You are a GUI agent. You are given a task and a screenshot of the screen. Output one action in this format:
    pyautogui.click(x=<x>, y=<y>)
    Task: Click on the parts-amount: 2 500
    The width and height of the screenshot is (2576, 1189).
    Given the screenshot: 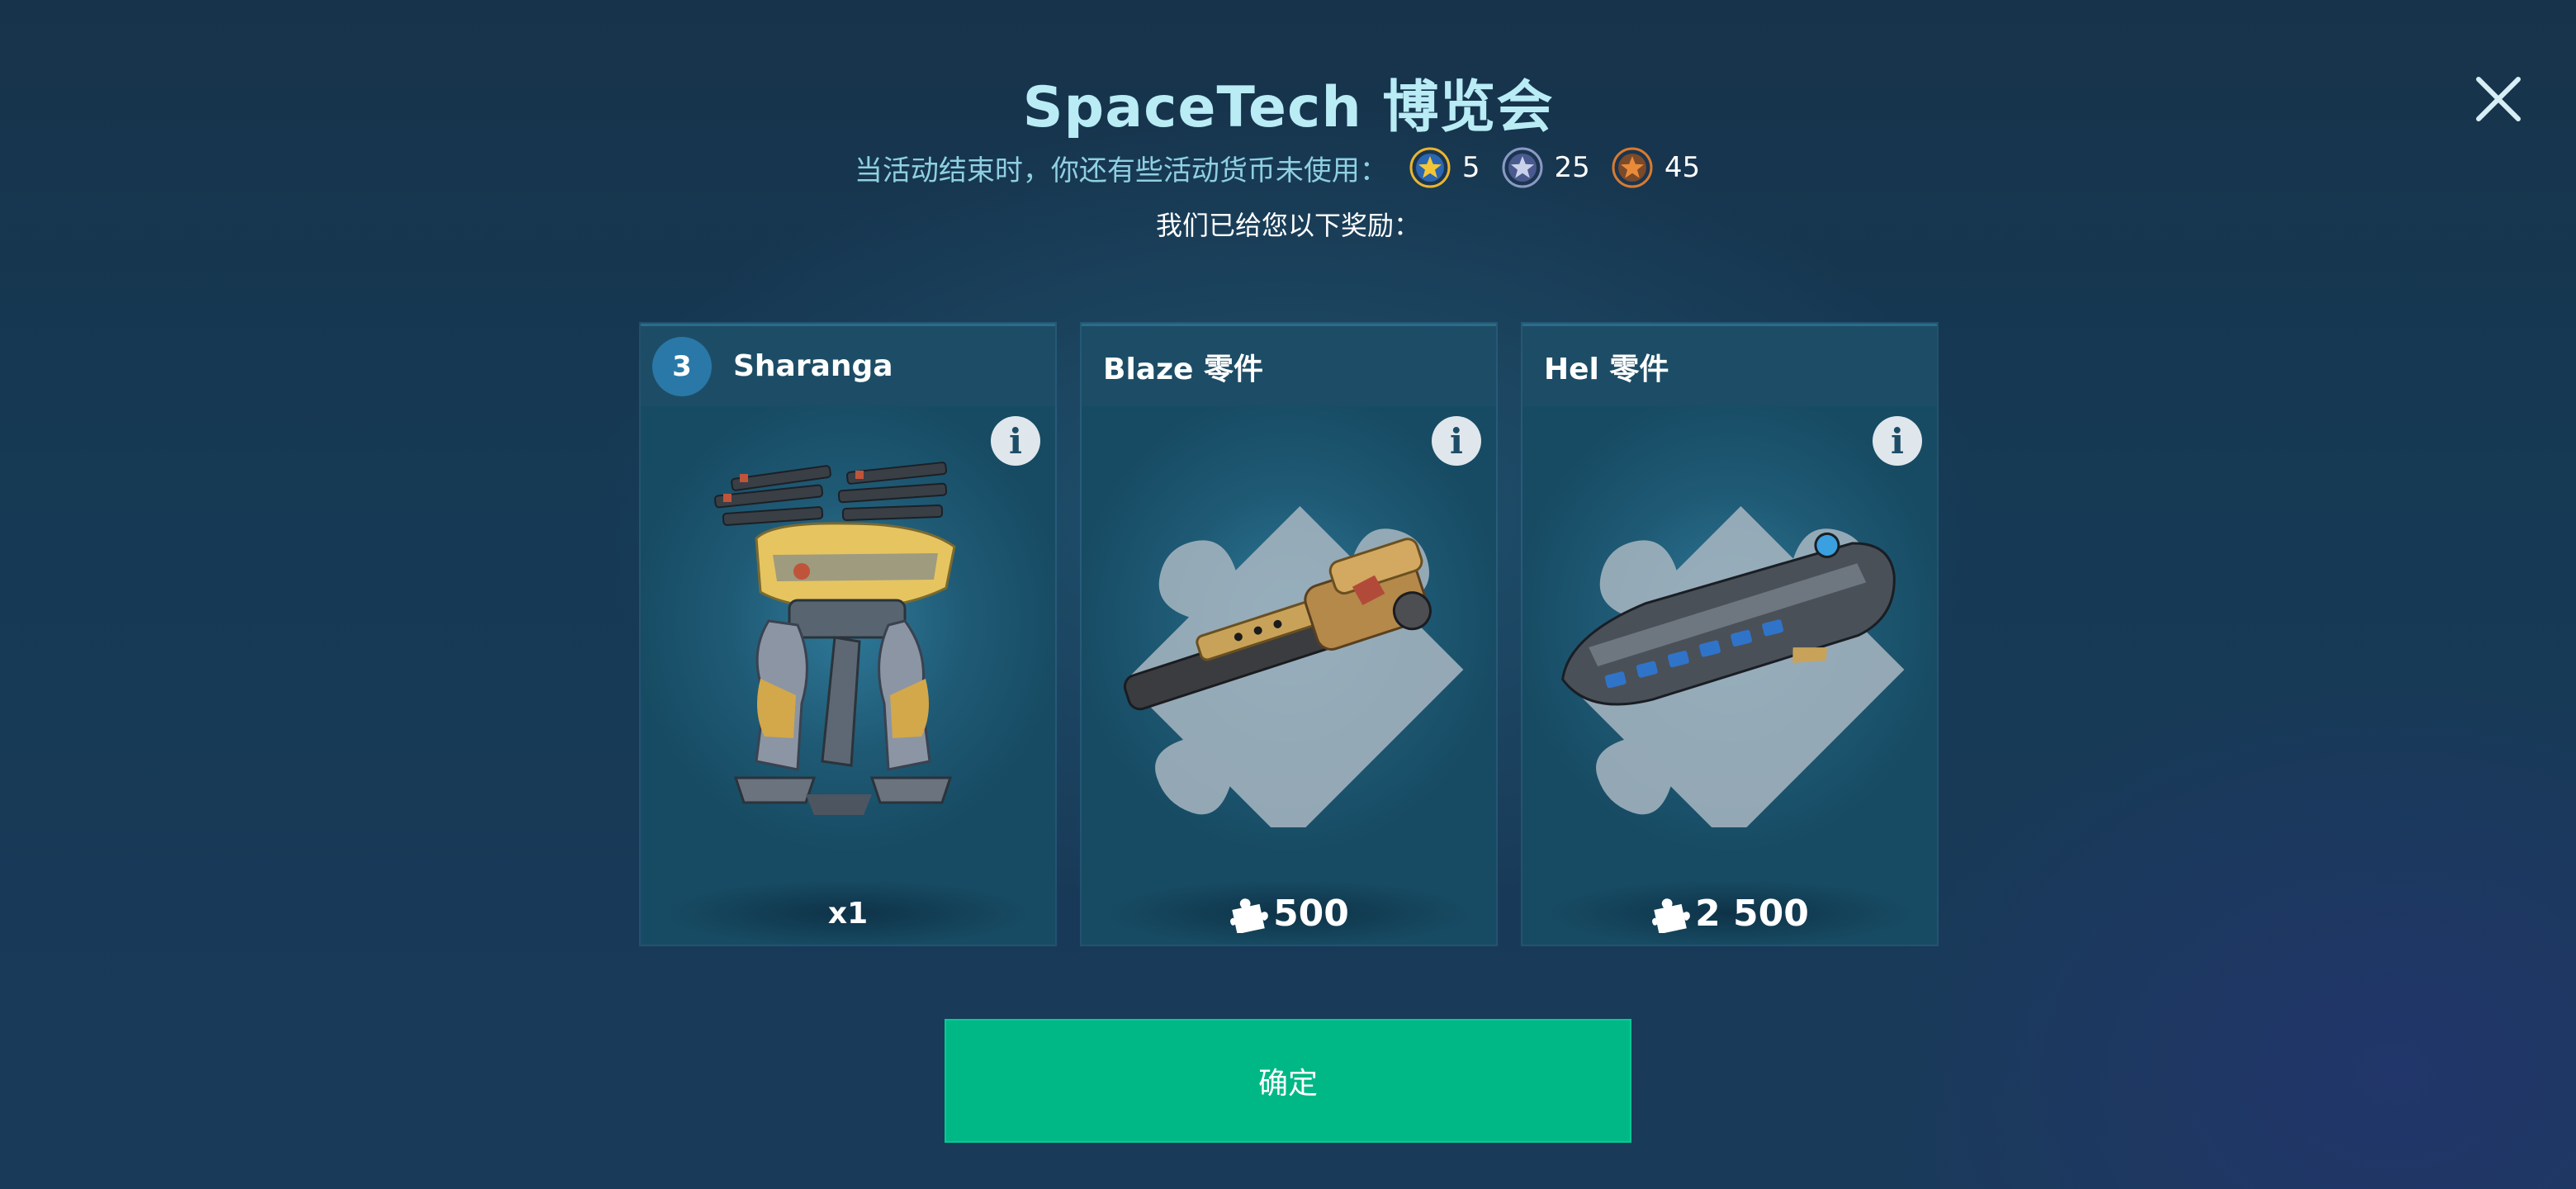 What is the action you would take?
    pyautogui.click(x=1752, y=913)
    